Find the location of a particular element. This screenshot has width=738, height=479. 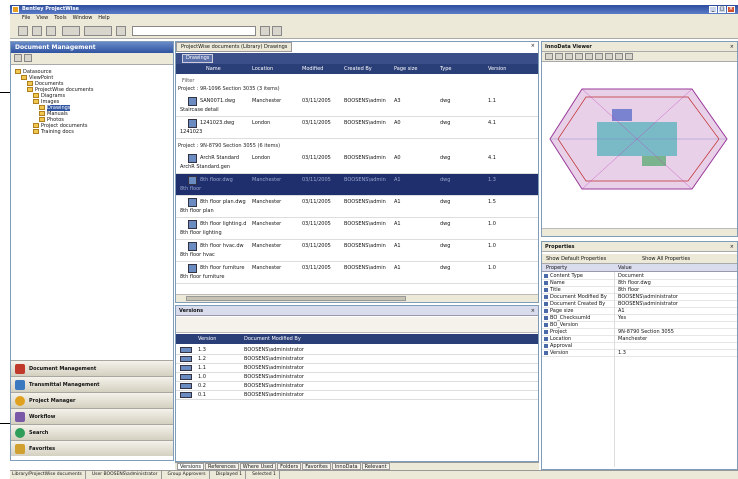

col-modified-by: Document Modified By is located at coordinates (272, 339).